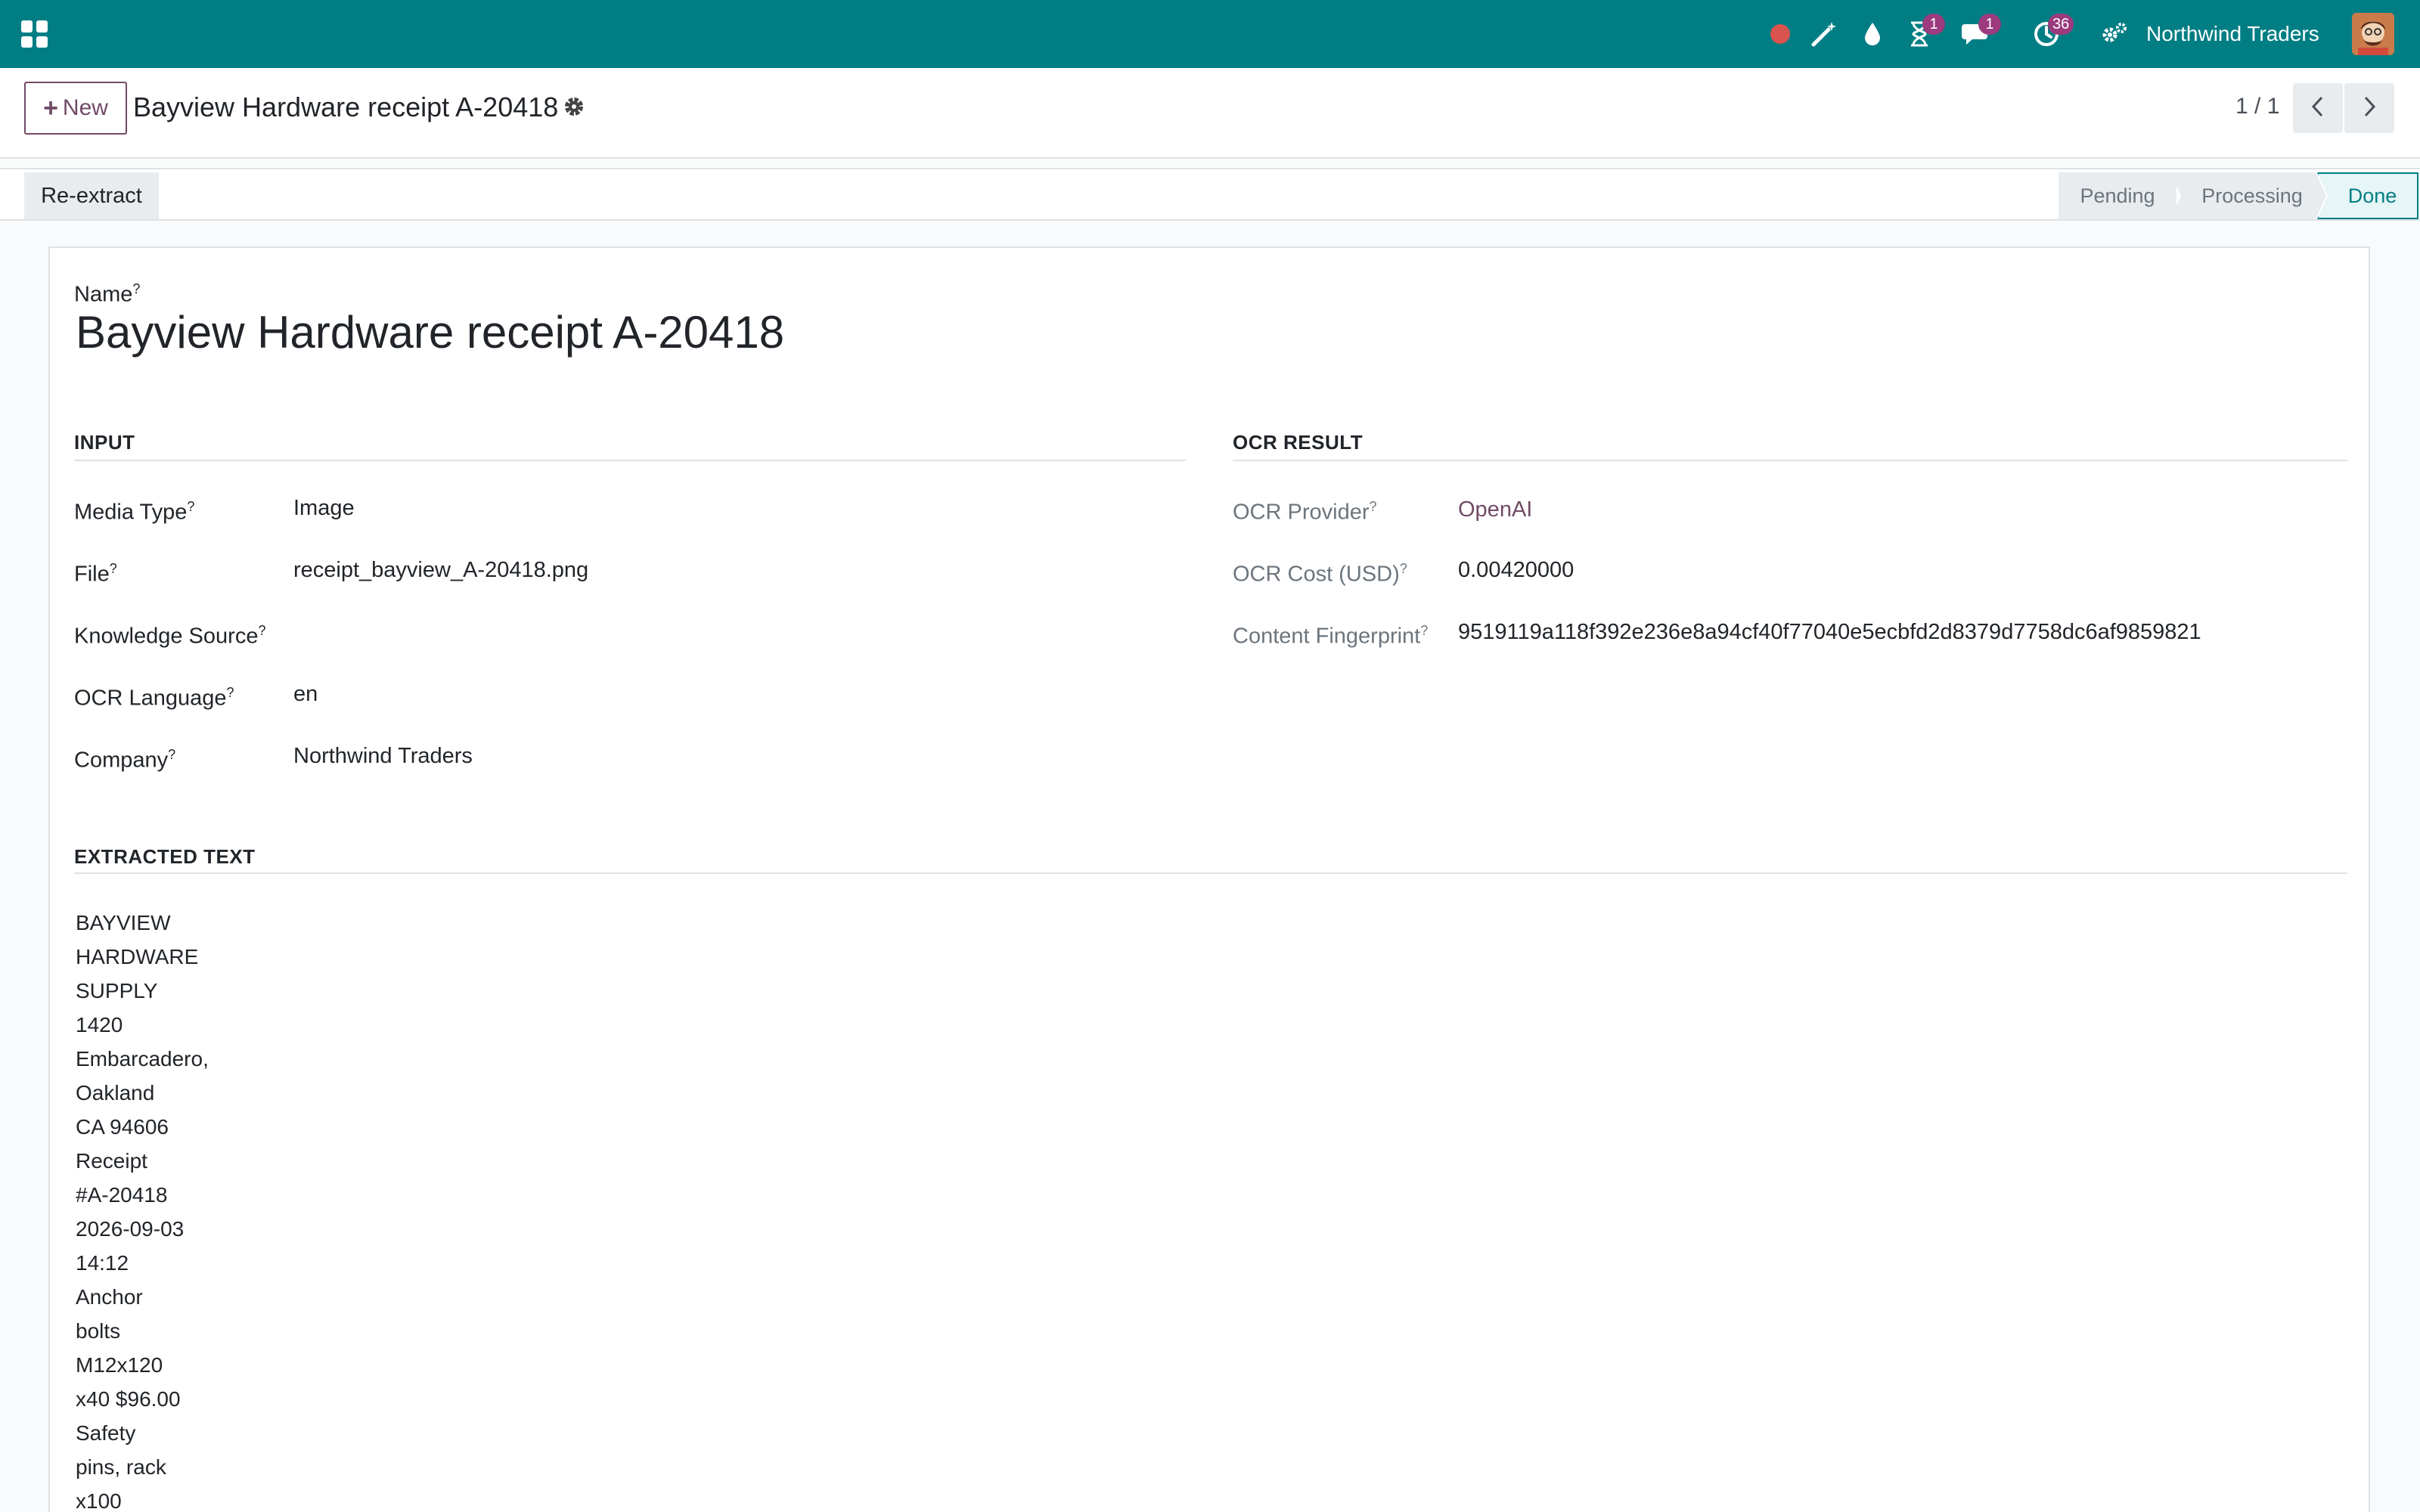 This screenshot has height=1512, width=2420. Describe the element at coordinates (85, 107) in the screenshot. I see `new-button-label: New` at that location.